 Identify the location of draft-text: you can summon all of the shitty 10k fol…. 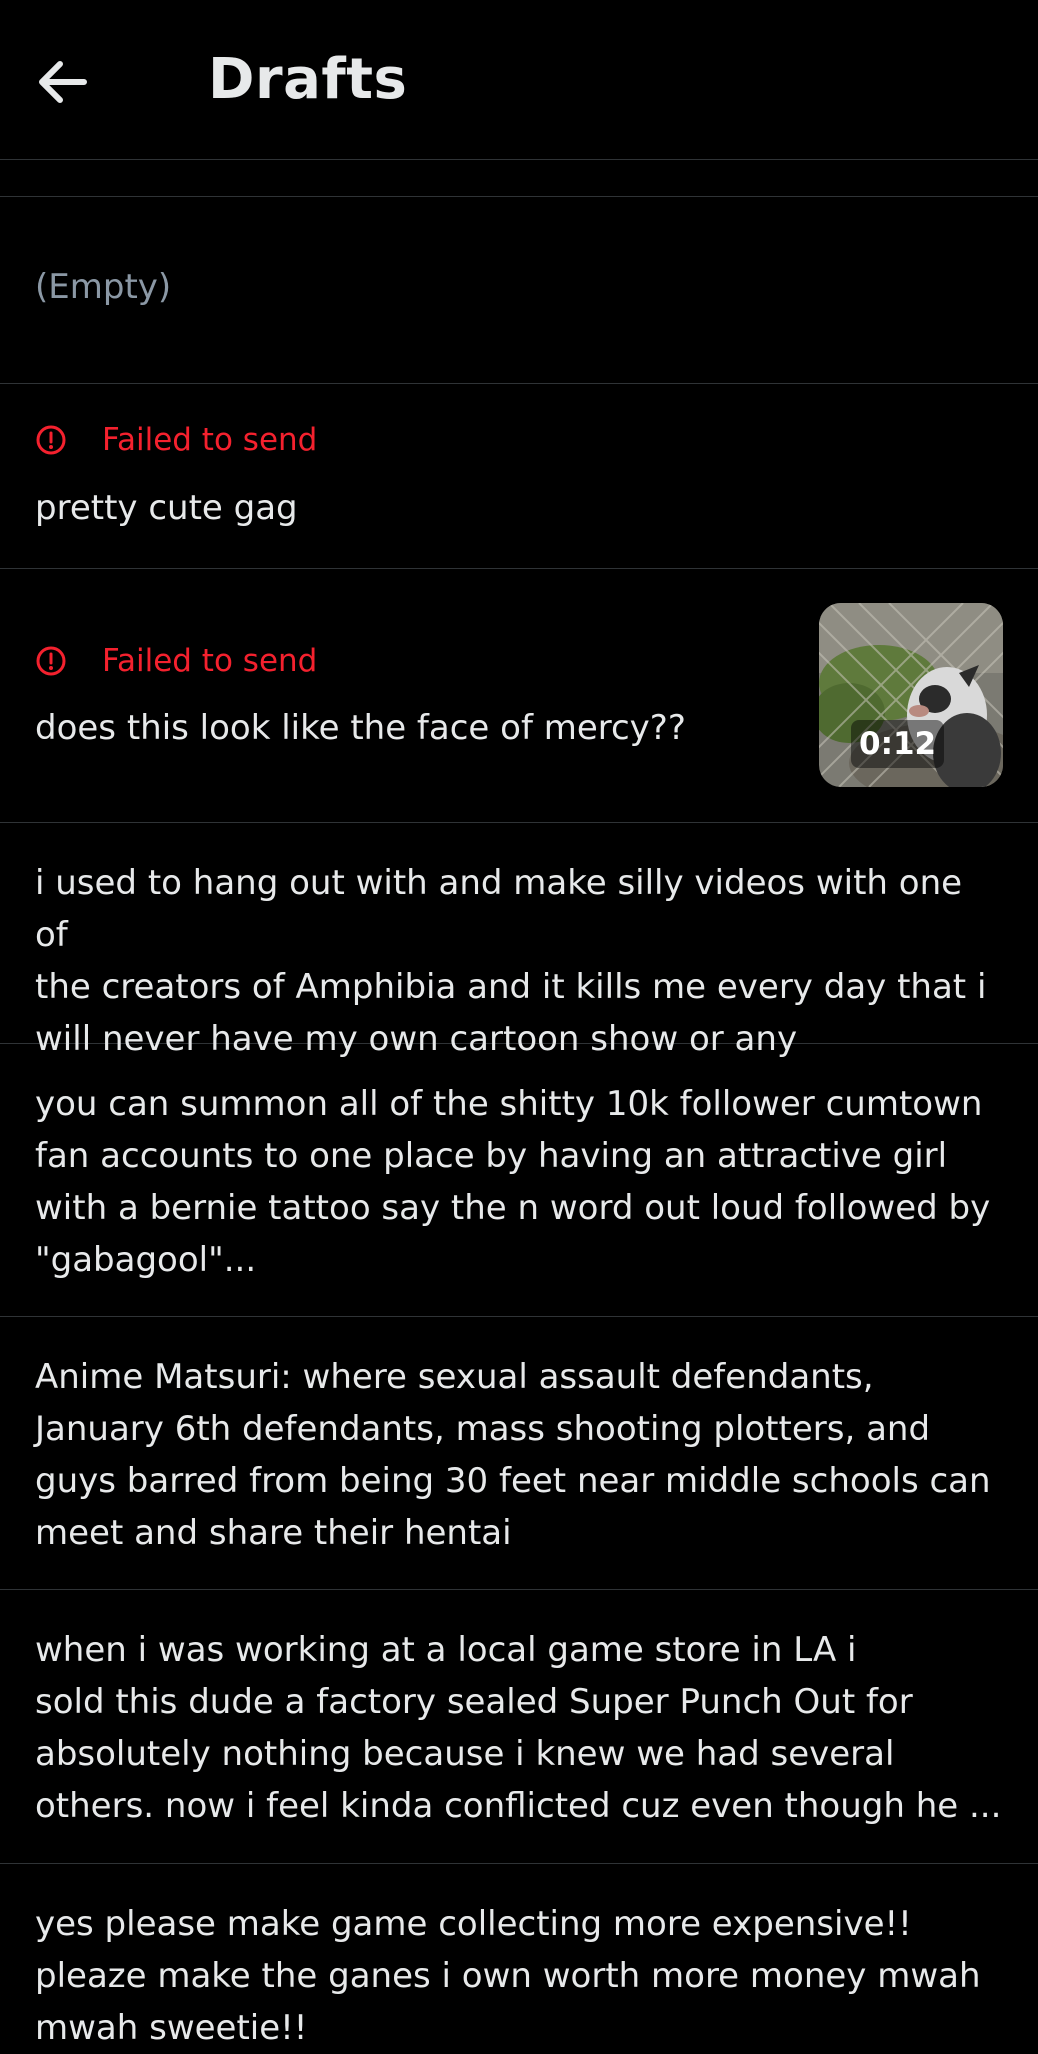
(513, 1182).